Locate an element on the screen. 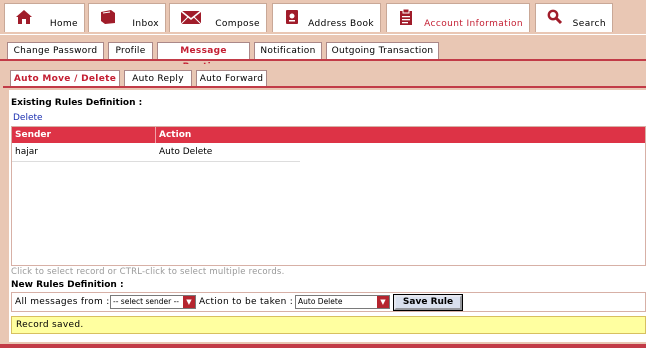  subtab-notification: Notification is located at coordinates (288, 50).